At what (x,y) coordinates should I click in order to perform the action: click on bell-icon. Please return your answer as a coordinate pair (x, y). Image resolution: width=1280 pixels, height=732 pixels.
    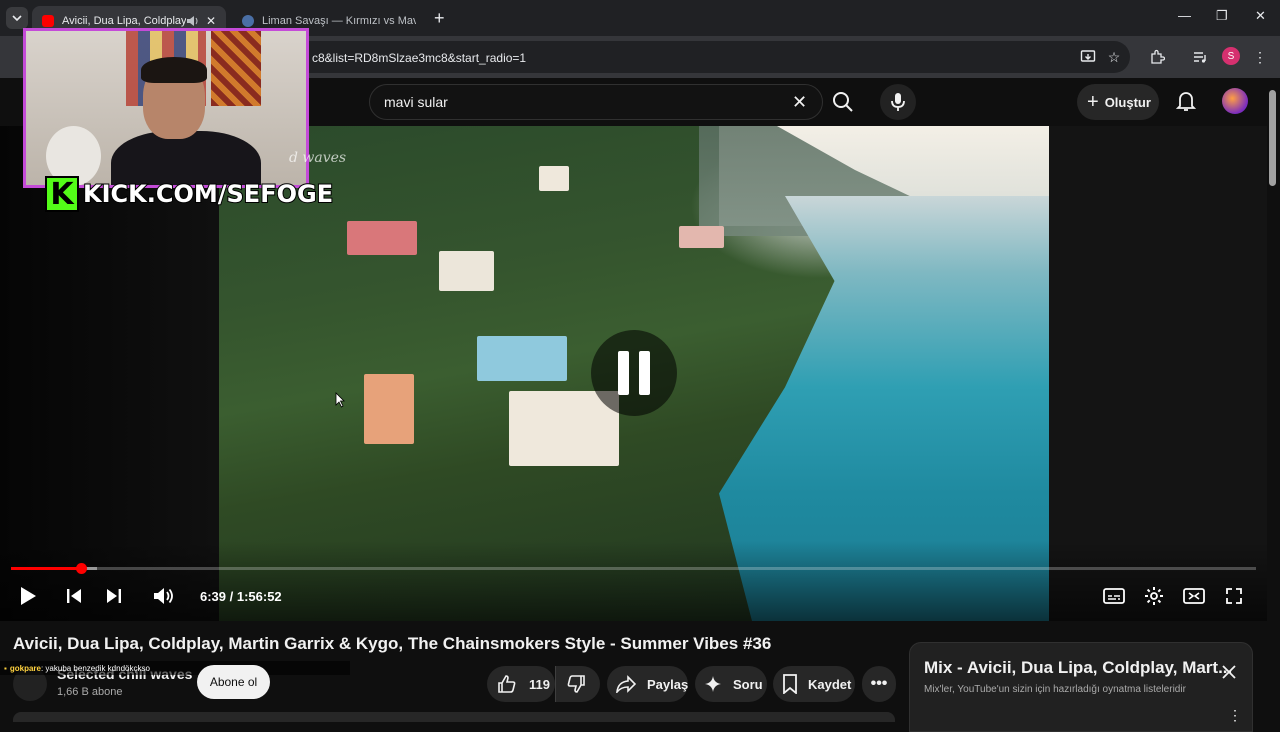
    Looking at the image, I should click on (1186, 101).